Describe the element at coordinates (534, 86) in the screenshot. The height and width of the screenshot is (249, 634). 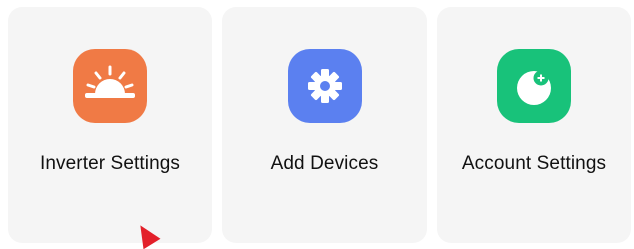
I see `account-add-icon` at that location.